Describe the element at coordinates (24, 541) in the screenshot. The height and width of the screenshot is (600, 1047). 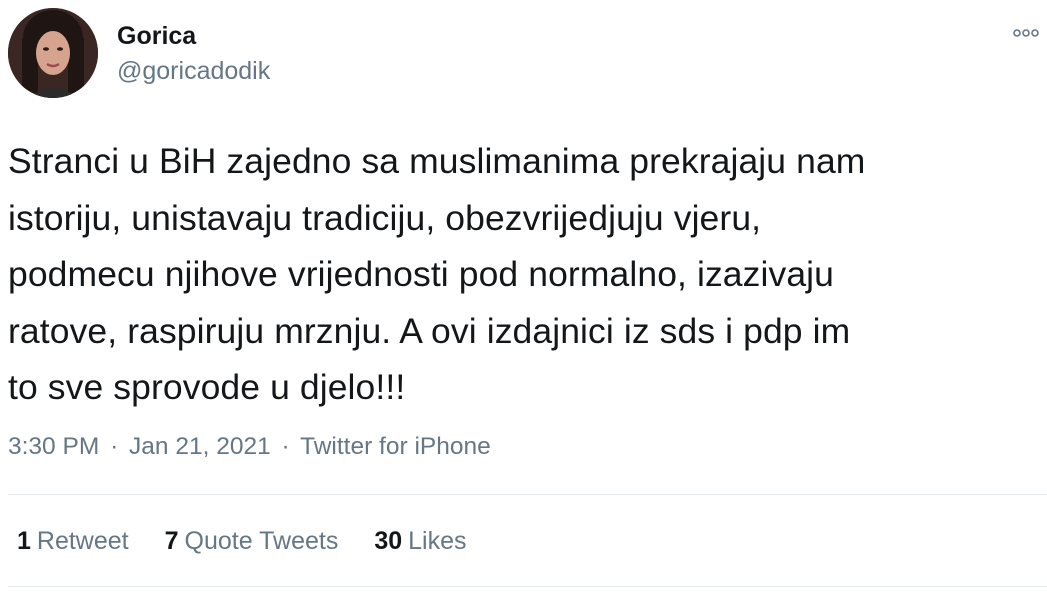
I see `retweets-count: 1` at that location.